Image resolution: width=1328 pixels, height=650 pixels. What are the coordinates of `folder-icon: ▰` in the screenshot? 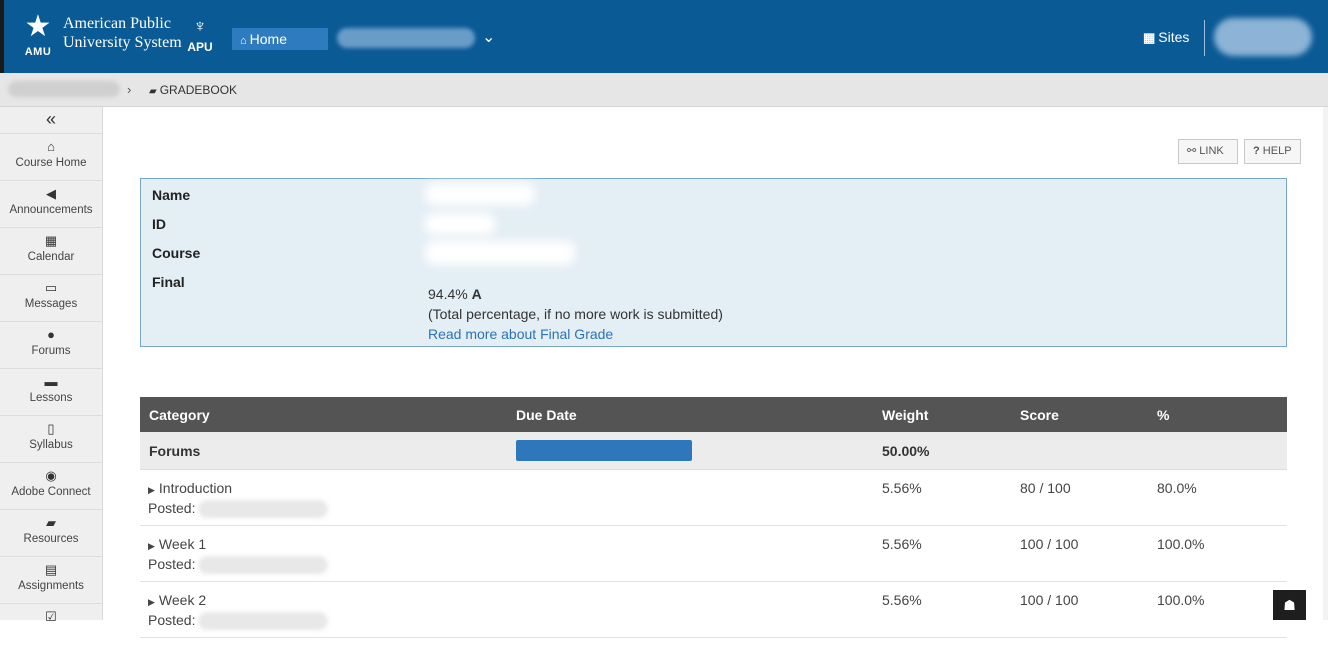 It's located at (51, 522).